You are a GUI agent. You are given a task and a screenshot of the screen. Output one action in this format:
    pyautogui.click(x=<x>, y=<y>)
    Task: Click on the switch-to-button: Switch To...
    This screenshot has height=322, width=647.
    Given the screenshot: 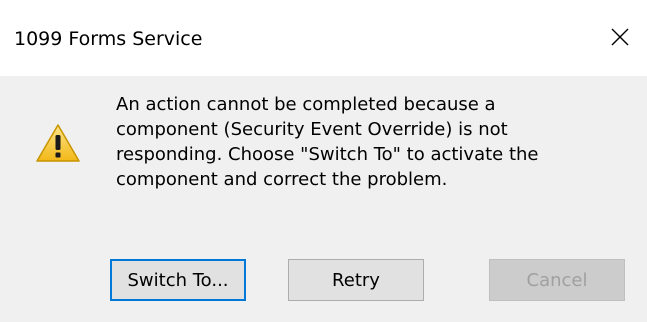 What is the action you would take?
    pyautogui.click(x=178, y=280)
    